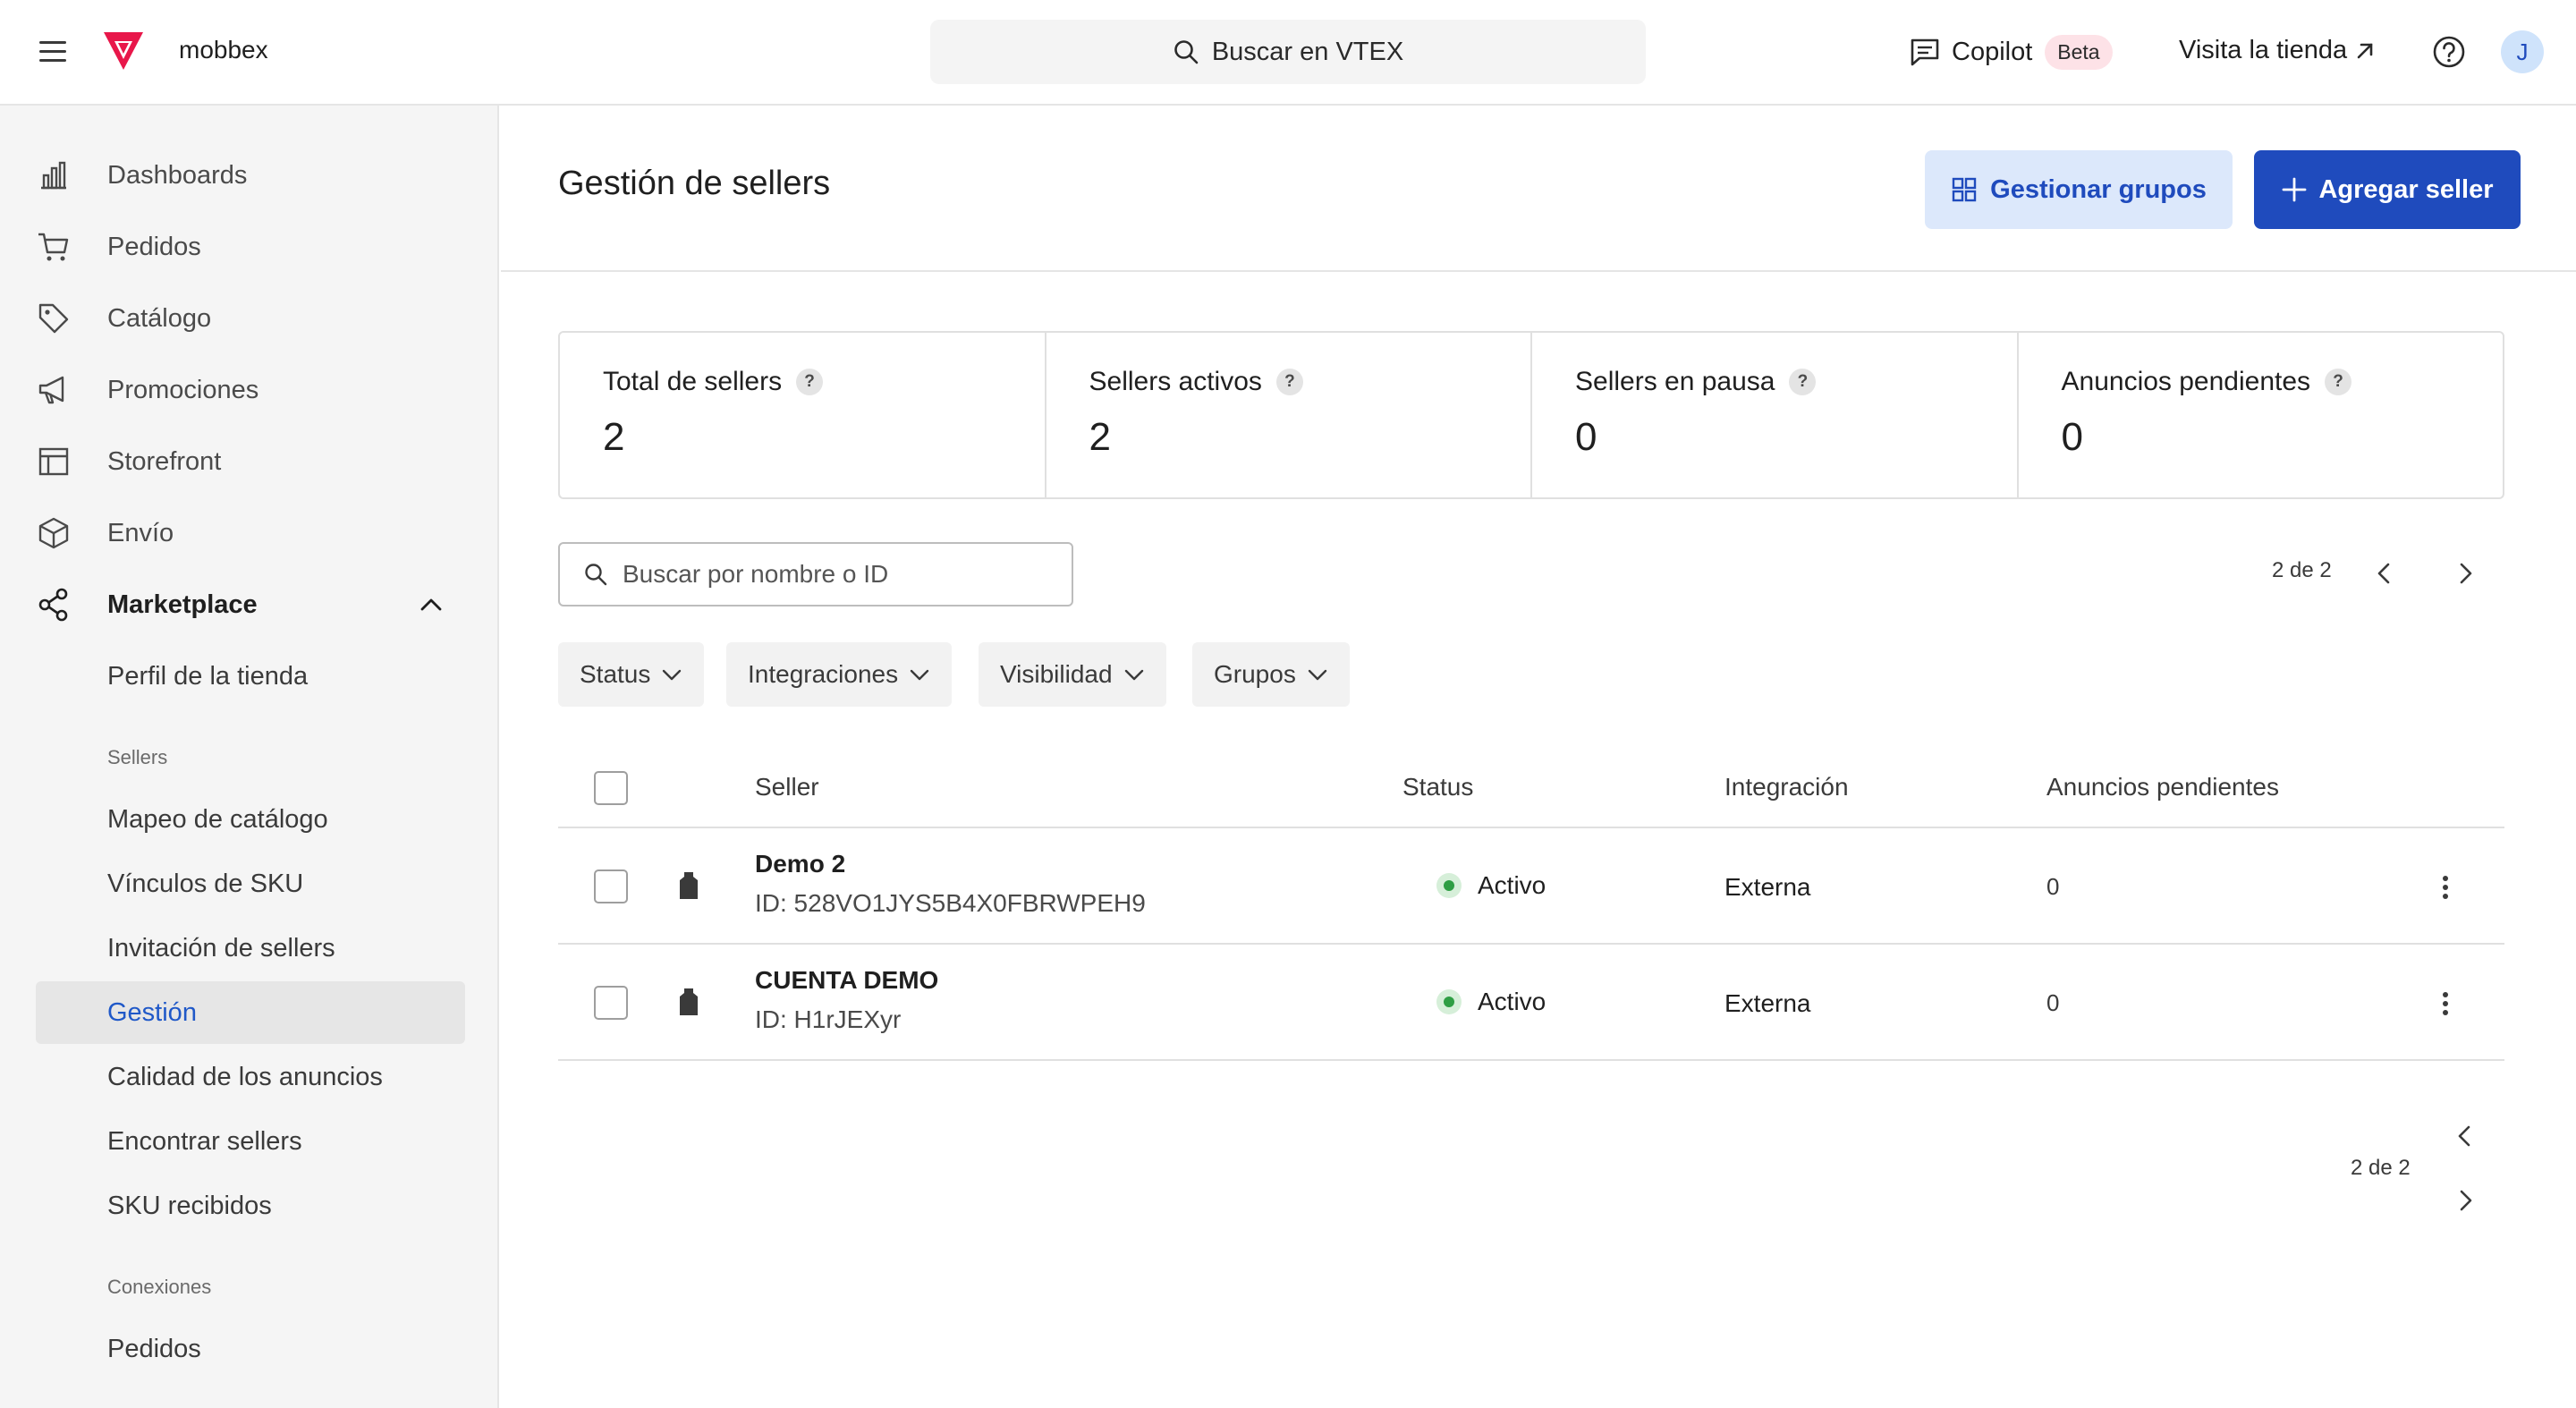  Describe the element at coordinates (611, 788) in the screenshot. I see `select-all-checkbox` at that location.